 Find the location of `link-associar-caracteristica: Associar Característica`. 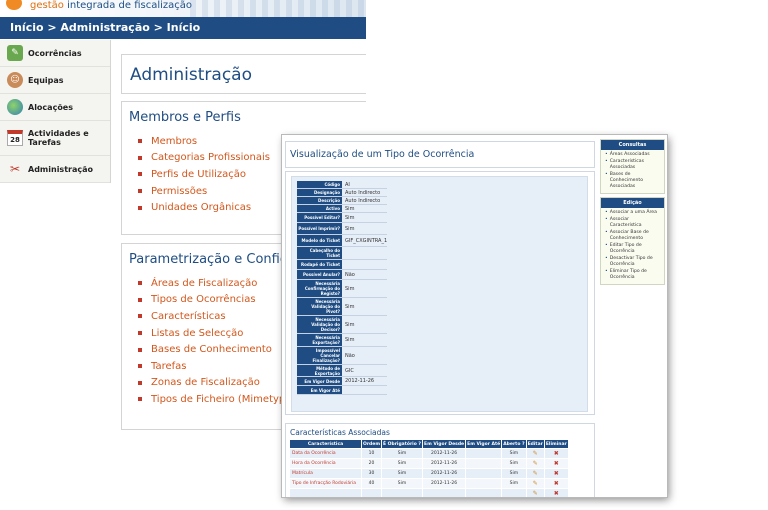

link-associar-caracteristica: Associar Característica is located at coordinates (633, 223).